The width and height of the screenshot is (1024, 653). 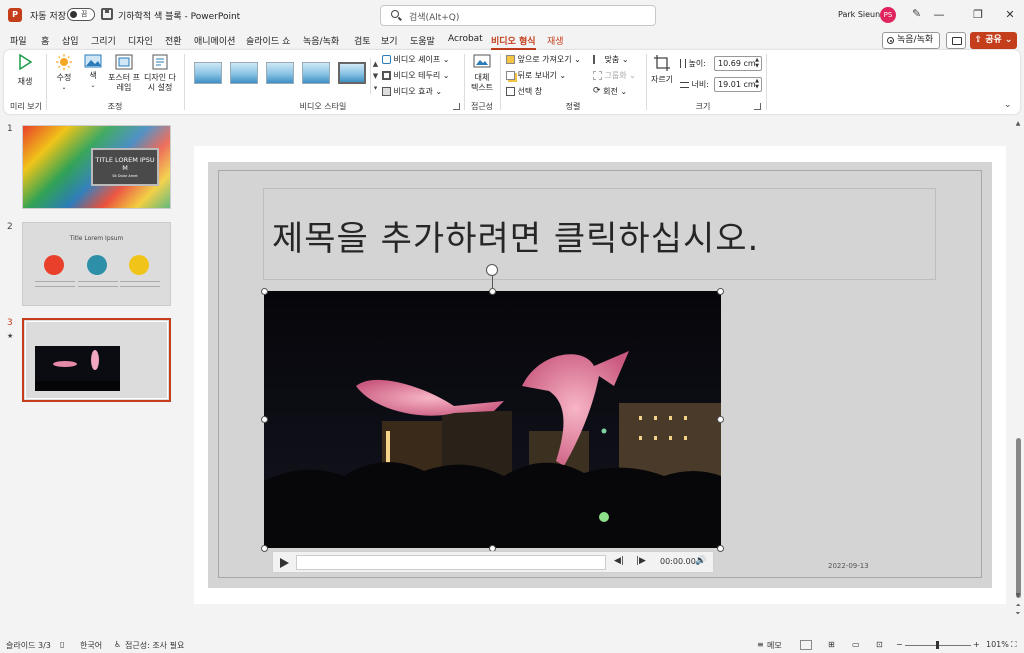 I want to click on previous-slide-icon: ⏶, so click(x=1018, y=606).